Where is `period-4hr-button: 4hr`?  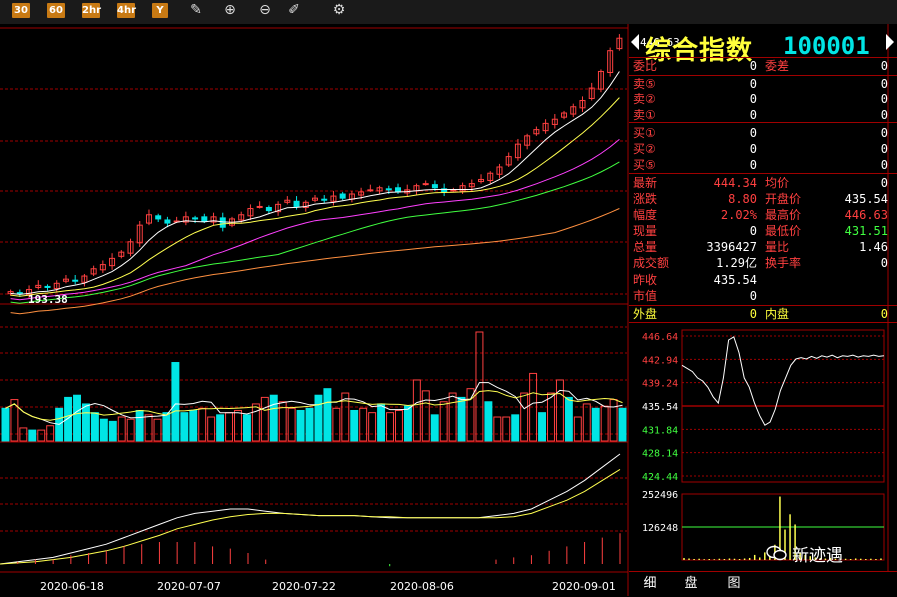
period-4hr-button: 4hr is located at coordinates (126, 10).